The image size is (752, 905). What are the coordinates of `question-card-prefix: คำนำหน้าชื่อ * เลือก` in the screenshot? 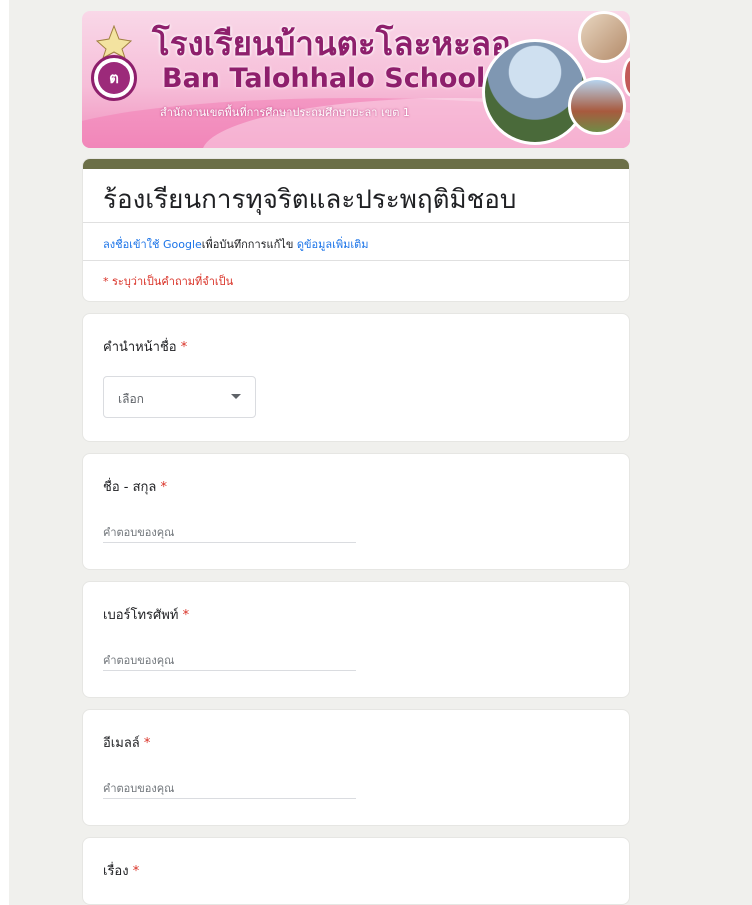 It's located at (356, 377).